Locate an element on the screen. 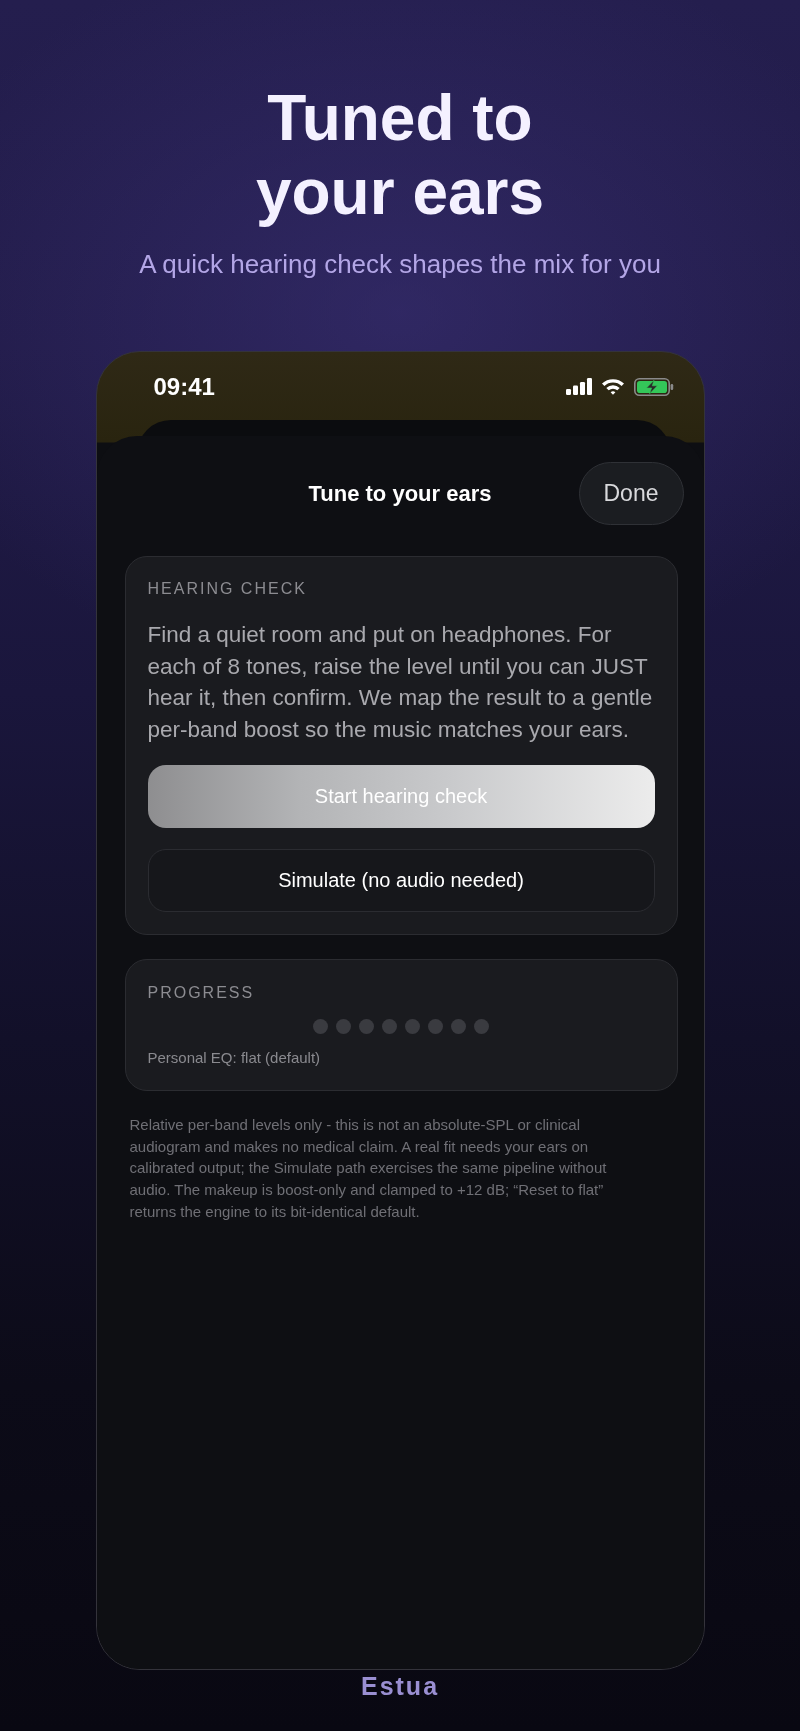 Image resolution: width=800 pixels, height=1731 pixels. eq-status-text: Personal EQ: flat (default) is located at coordinates (234, 1058).